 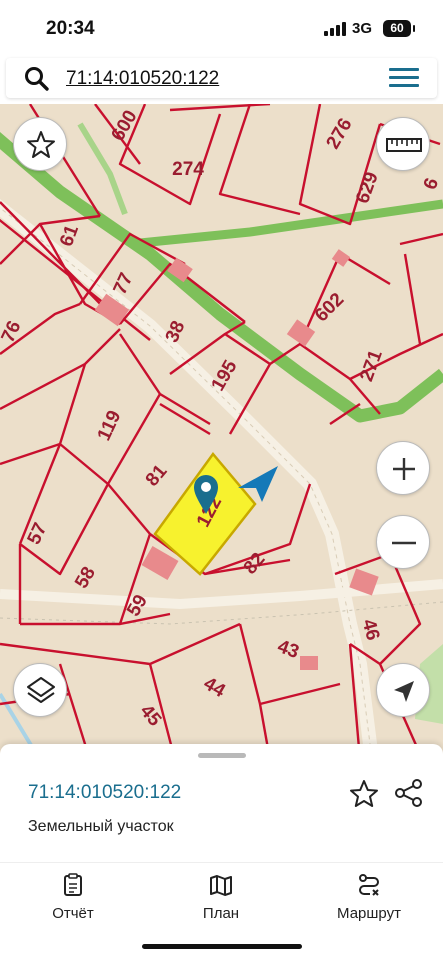 I want to click on network-type: 3G, so click(x=362, y=28).